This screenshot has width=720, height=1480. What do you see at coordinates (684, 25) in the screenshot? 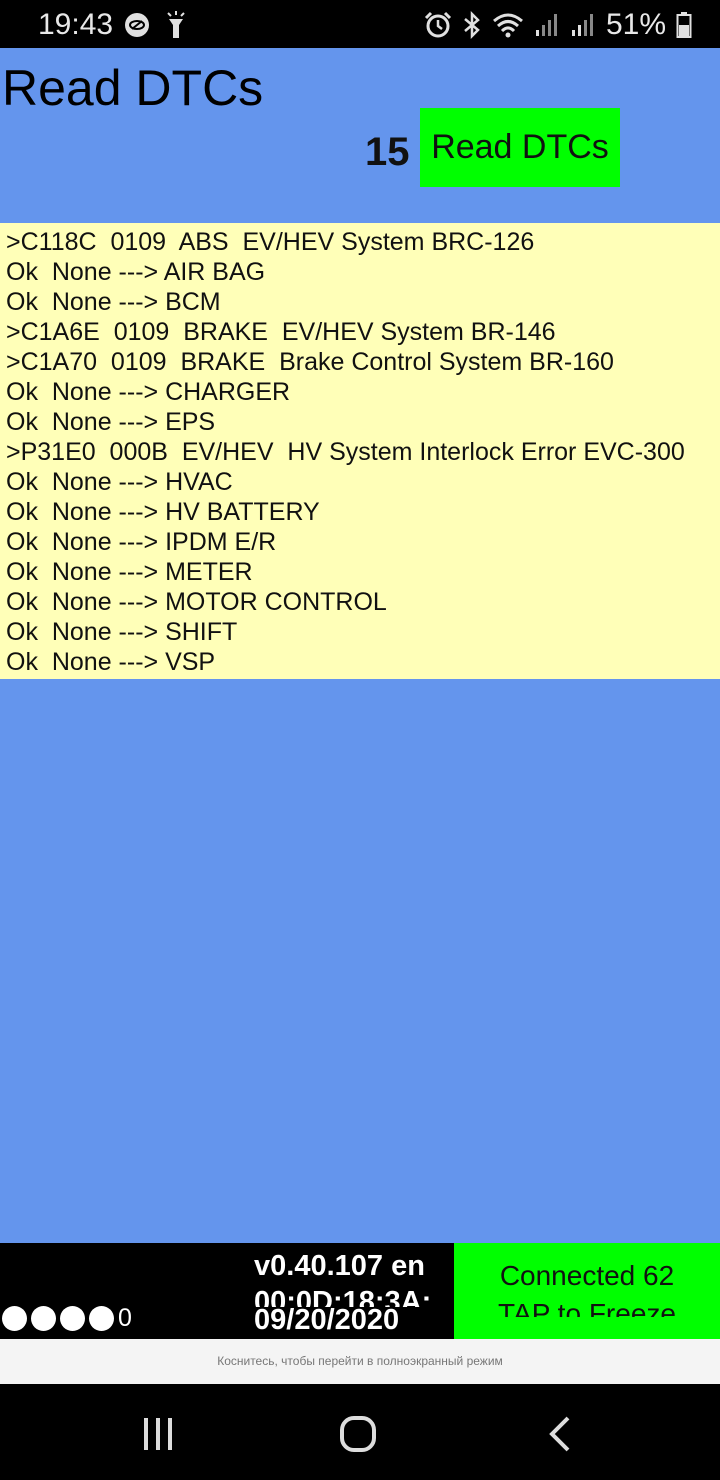
I see `battery-icon` at bounding box center [684, 25].